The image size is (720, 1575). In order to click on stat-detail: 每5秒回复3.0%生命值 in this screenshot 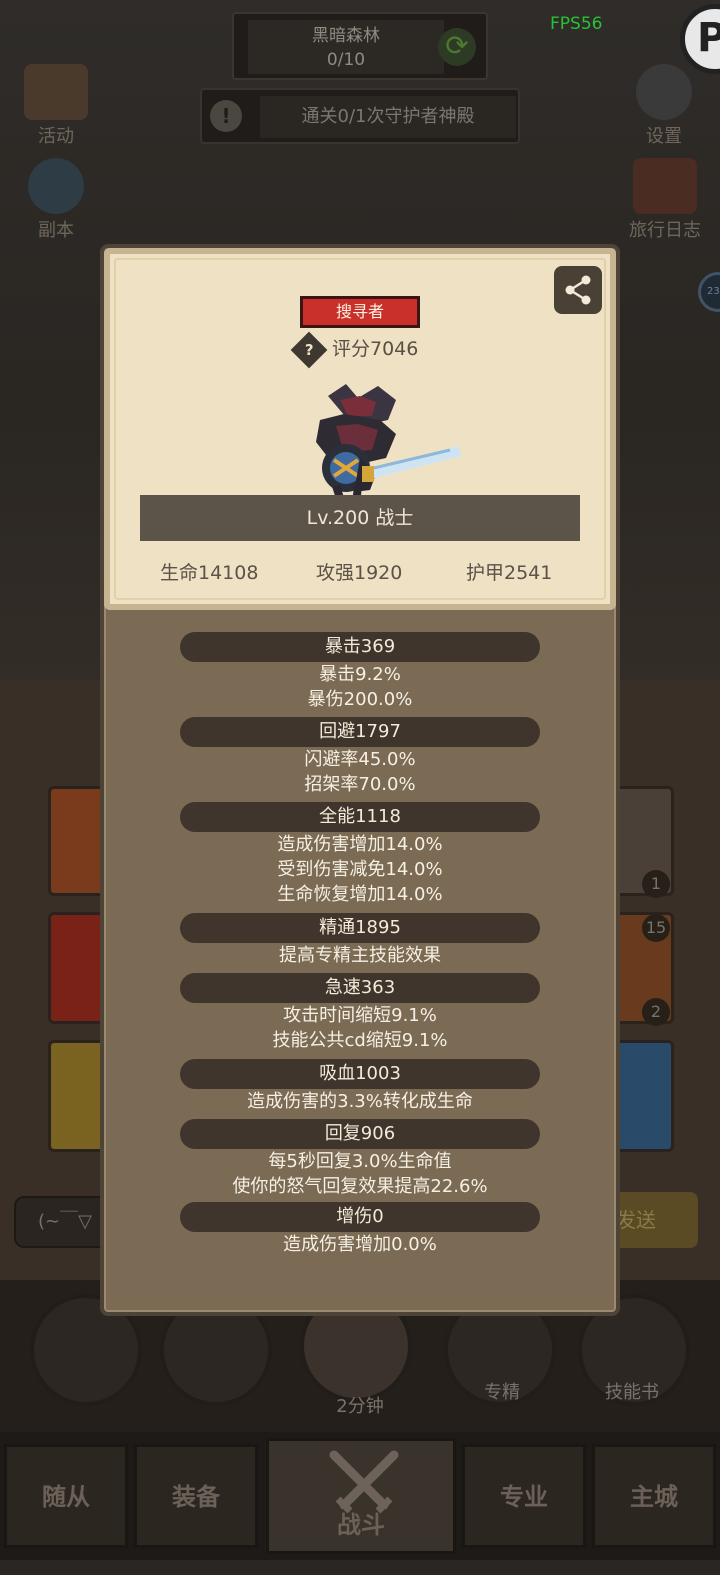, I will do `click(360, 1161)`.